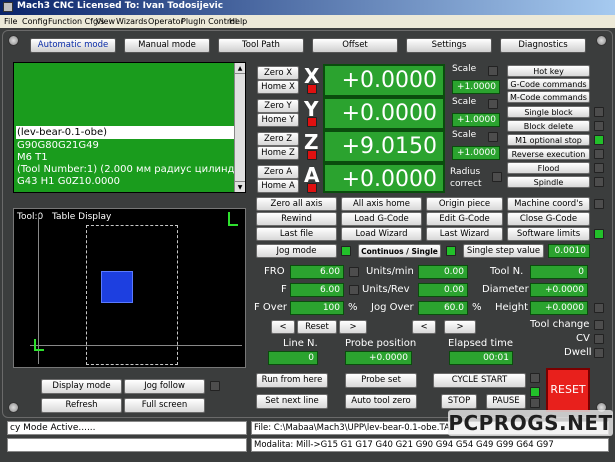  Describe the element at coordinates (296, 204) in the screenshot. I see `zero-all-axis-button: Zero all axis` at that location.